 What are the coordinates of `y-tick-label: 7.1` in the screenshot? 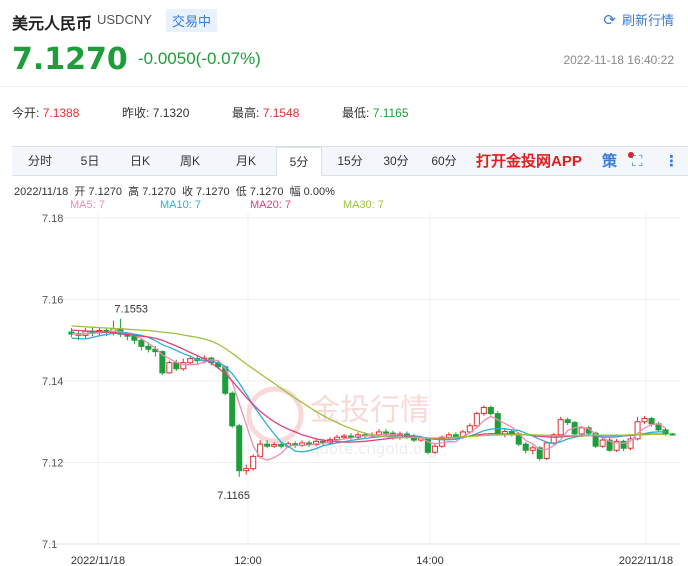 It's located at (49, 545).